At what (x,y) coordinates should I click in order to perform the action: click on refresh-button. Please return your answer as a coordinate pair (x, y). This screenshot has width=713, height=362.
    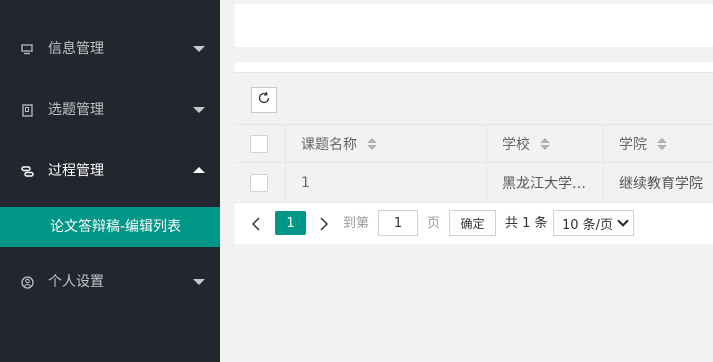
    Looking at the image, I should click on (264, 100).